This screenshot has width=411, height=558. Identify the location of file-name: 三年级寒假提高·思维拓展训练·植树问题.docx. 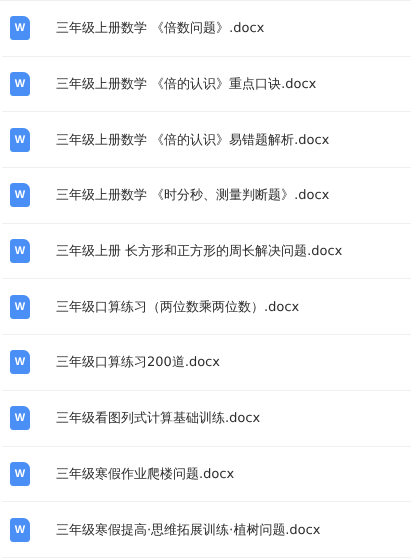
(188, 529).